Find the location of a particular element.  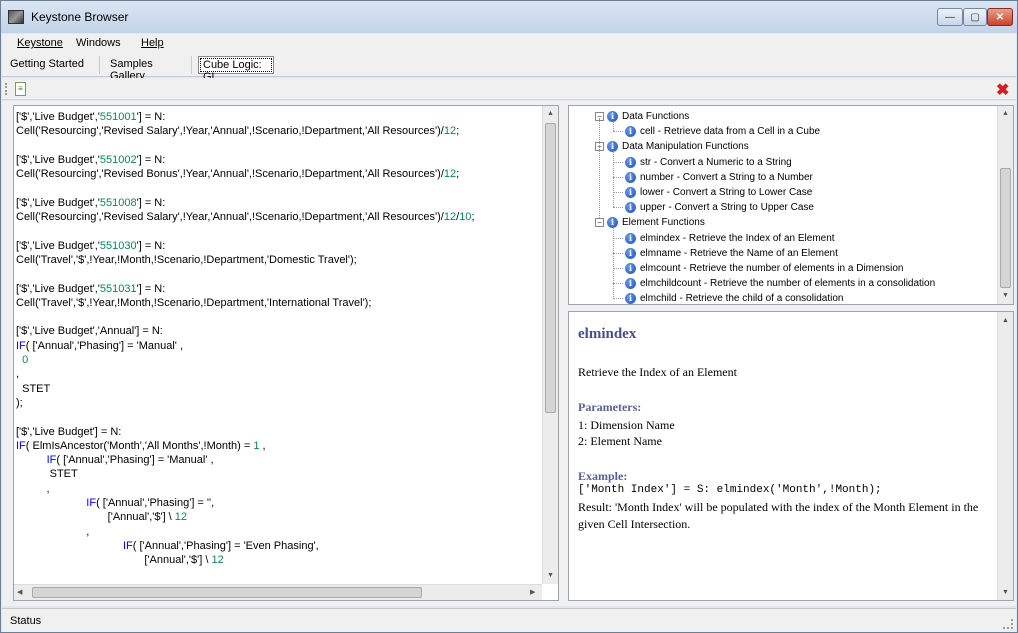

resize-grip-icon is located at coordinates (1008, 624).